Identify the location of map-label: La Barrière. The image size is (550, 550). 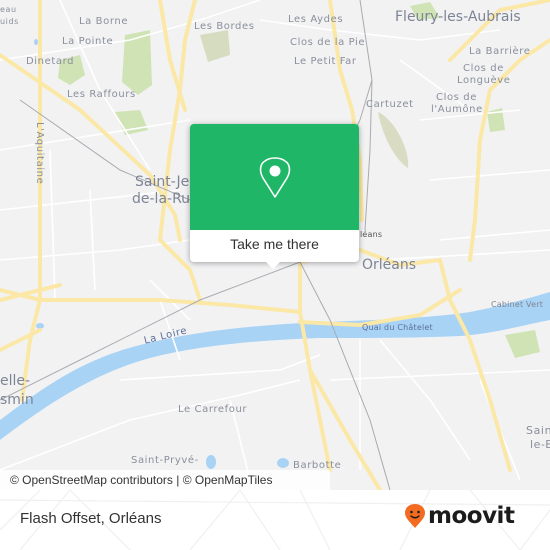
(500, 51).